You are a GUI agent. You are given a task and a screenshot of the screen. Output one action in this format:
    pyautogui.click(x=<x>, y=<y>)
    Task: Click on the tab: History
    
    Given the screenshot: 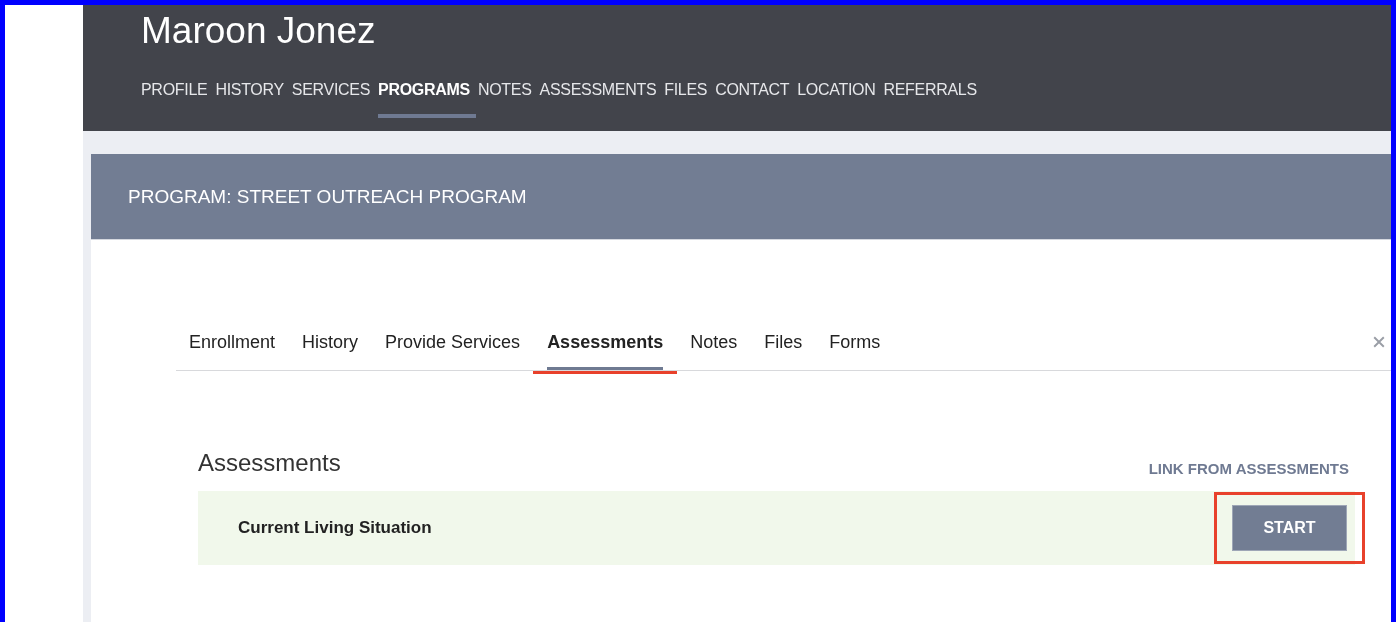 What is the action you would take?
    pyautogui.click(x=330, y=350)
    